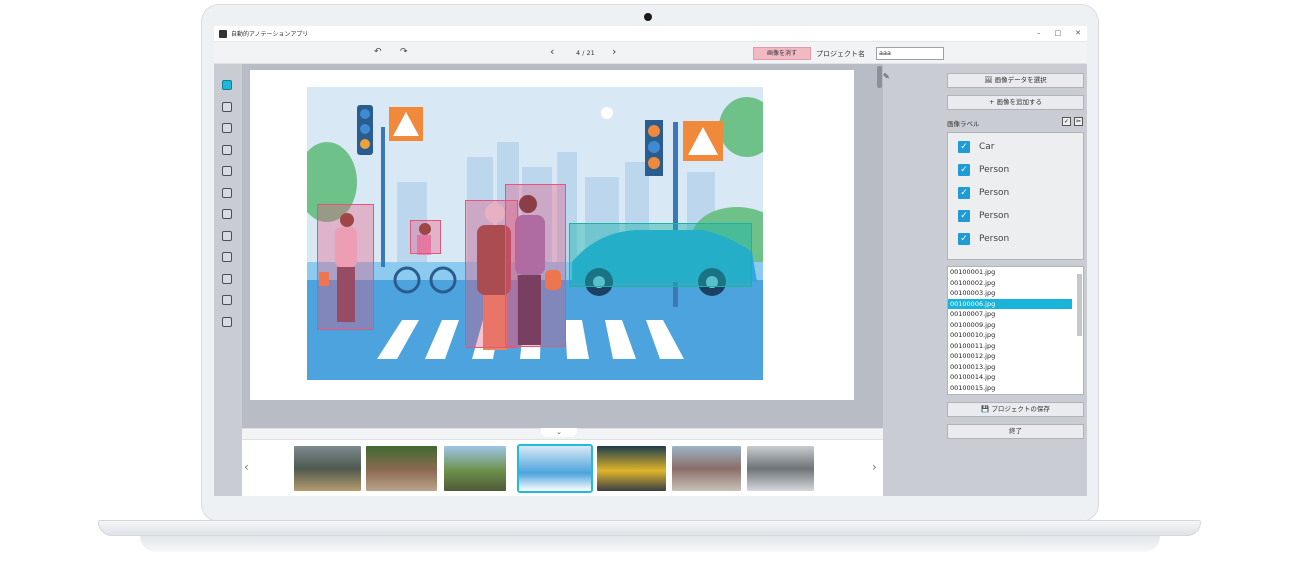 The image size is (1299, 562). What do you see at coordinates (223, 33) in the screenshot?
I see `app-icon` at bounding box center [223, 33].